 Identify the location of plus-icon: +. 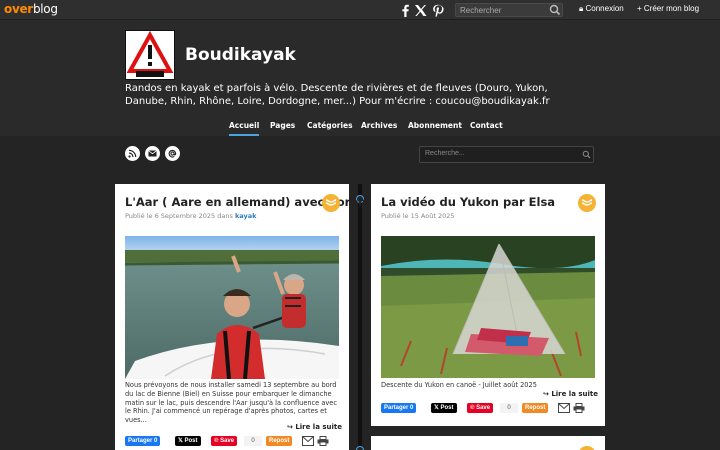
(639, 8).